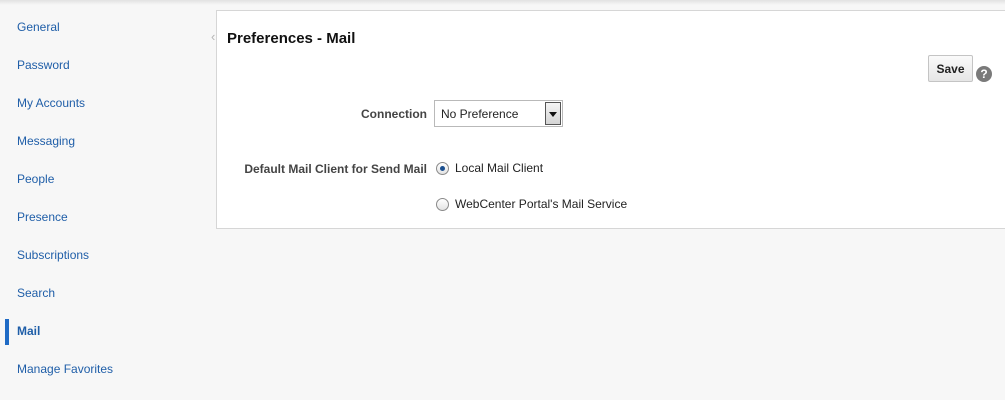 The height and width of the screenshot is (400, 1005). What do you see at coordinates (36, 293) in the screenshot?
I see `sidebar-item-label: Search` at bounding box center [36, 293].